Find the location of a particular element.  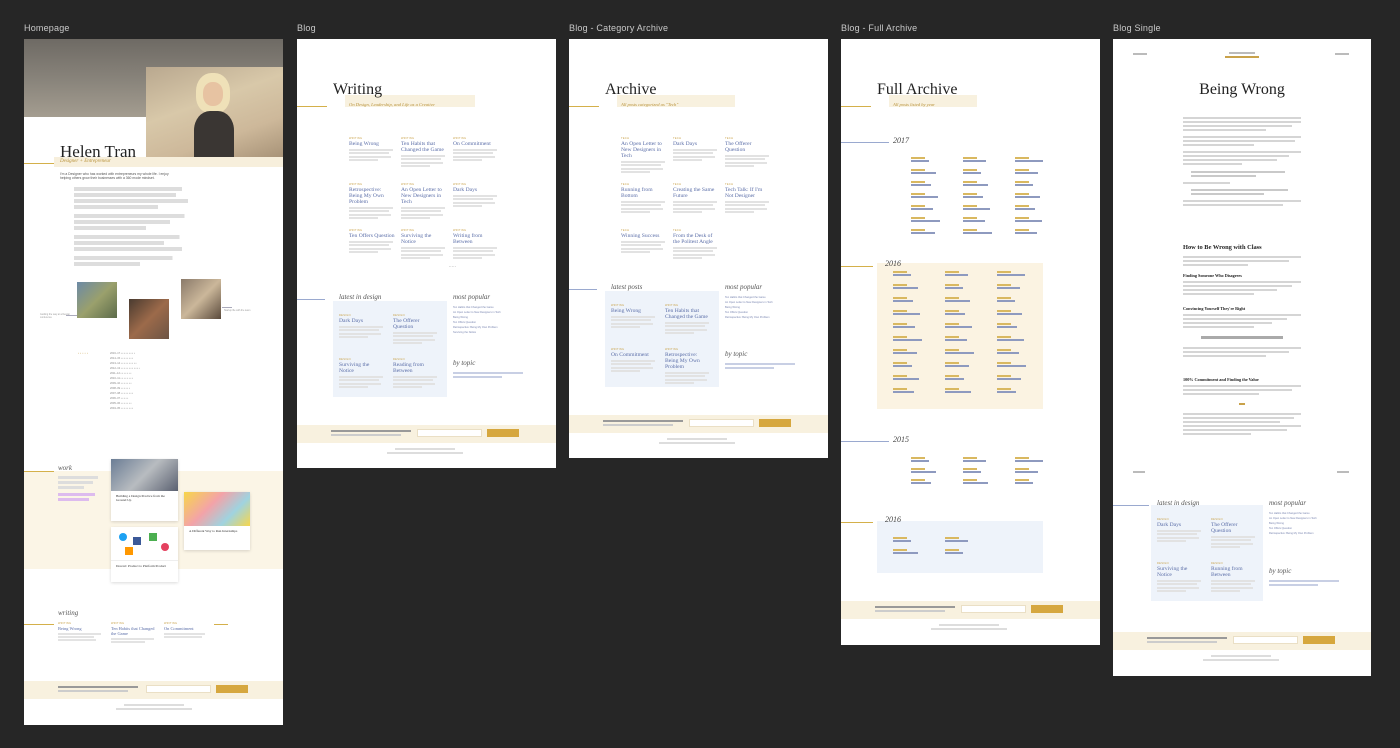

popular-item: Surviving the Notice is located at coordinates (498, 332).